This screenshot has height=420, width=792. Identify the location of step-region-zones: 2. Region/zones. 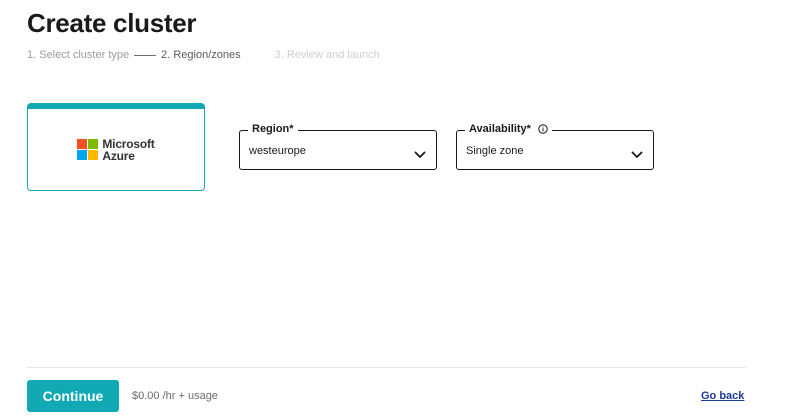
(201, 55).